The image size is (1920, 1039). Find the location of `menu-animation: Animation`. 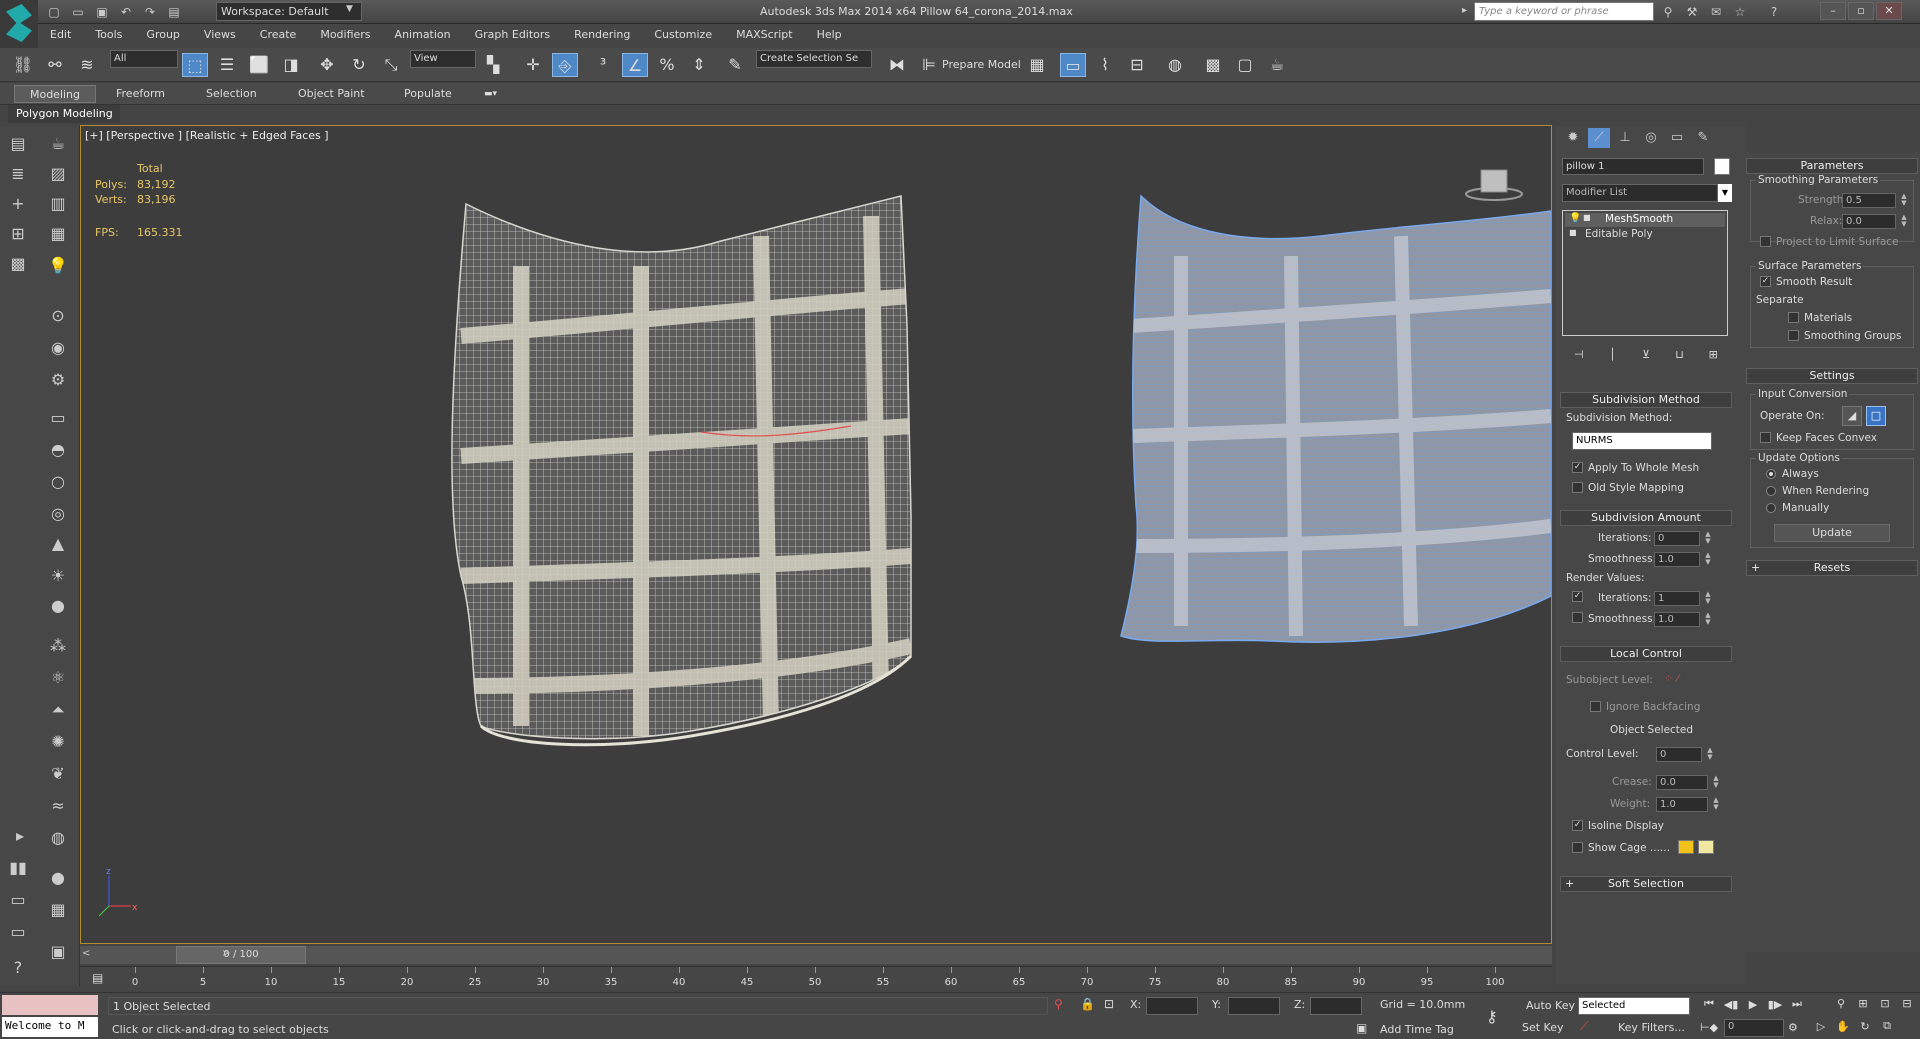

menu-animation: Animation is located at coordinates (423, 35).